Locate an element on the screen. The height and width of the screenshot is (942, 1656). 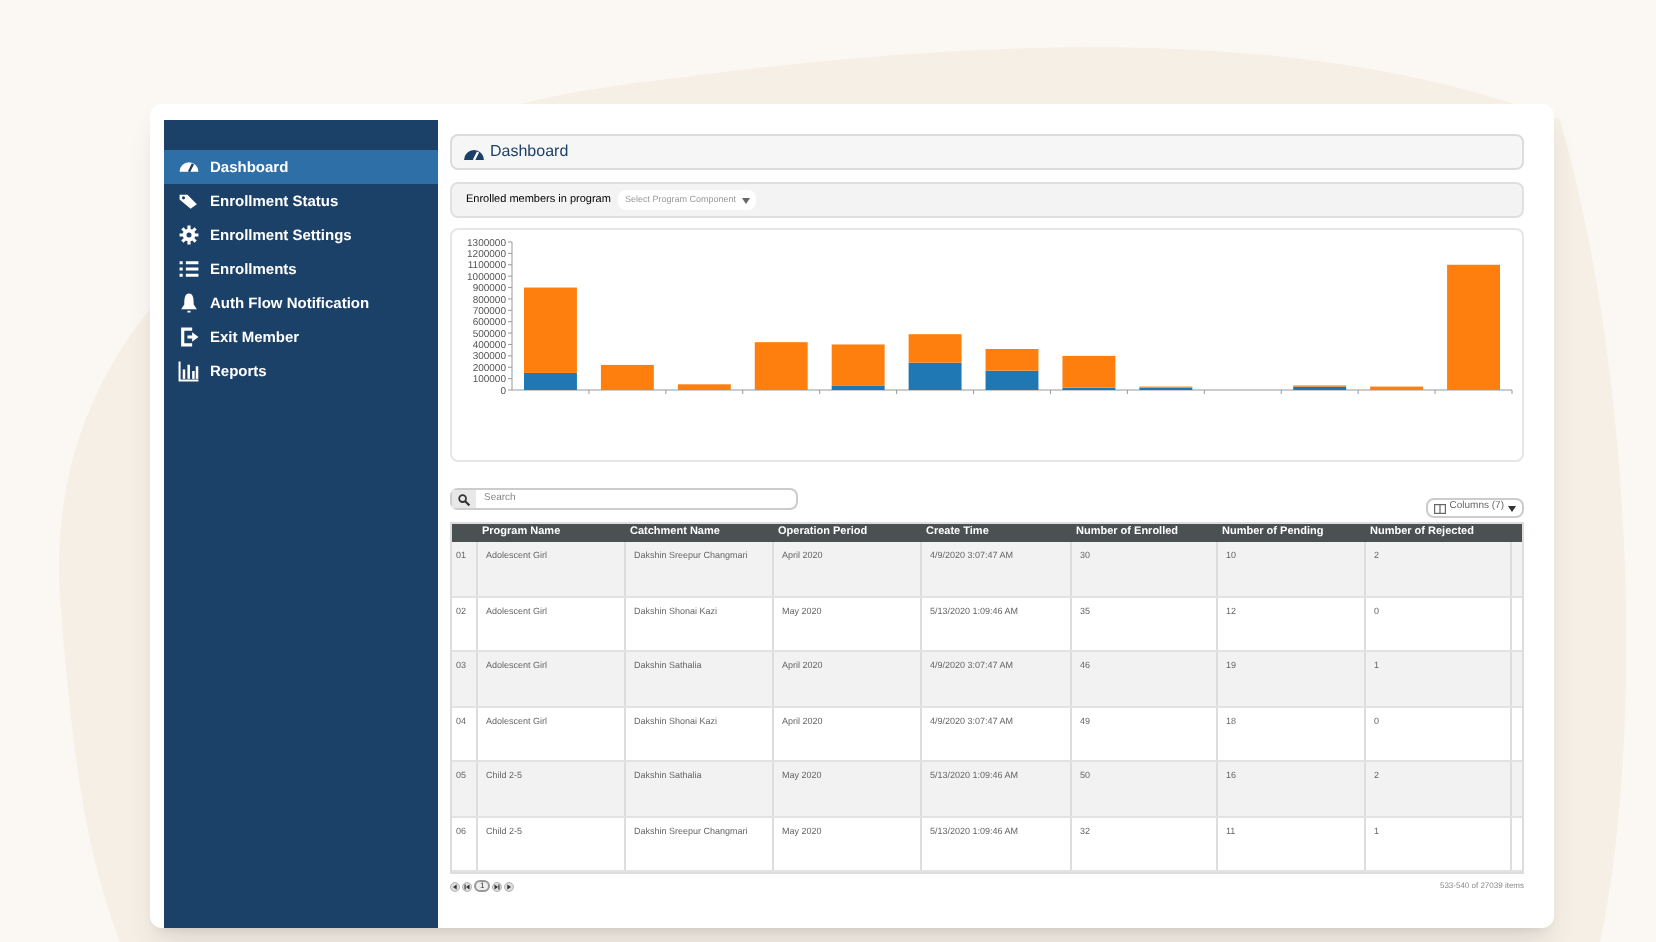
search-button is located at coordinates (464, 499).